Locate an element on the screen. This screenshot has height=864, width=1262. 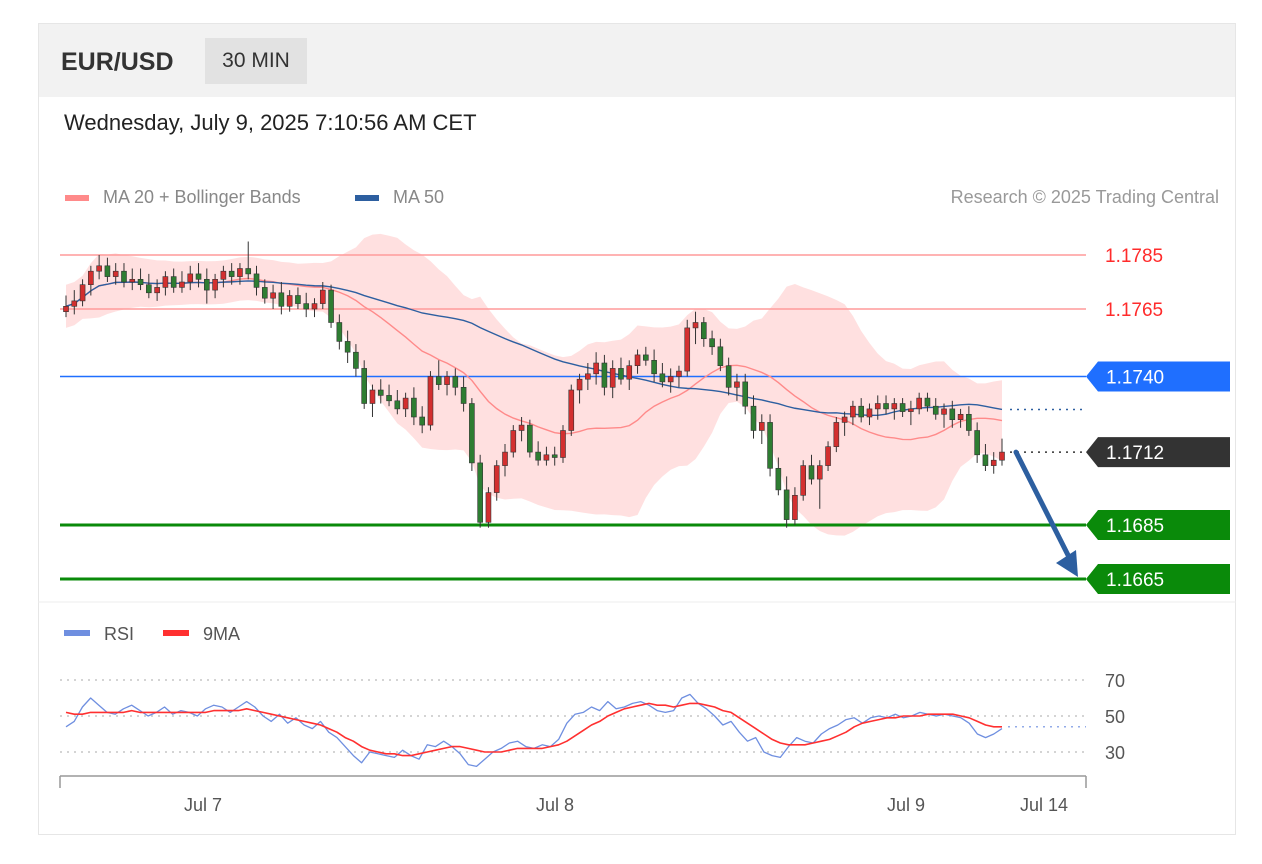
rsi-tick-label: 30 is located at coordinates (1115, 753).